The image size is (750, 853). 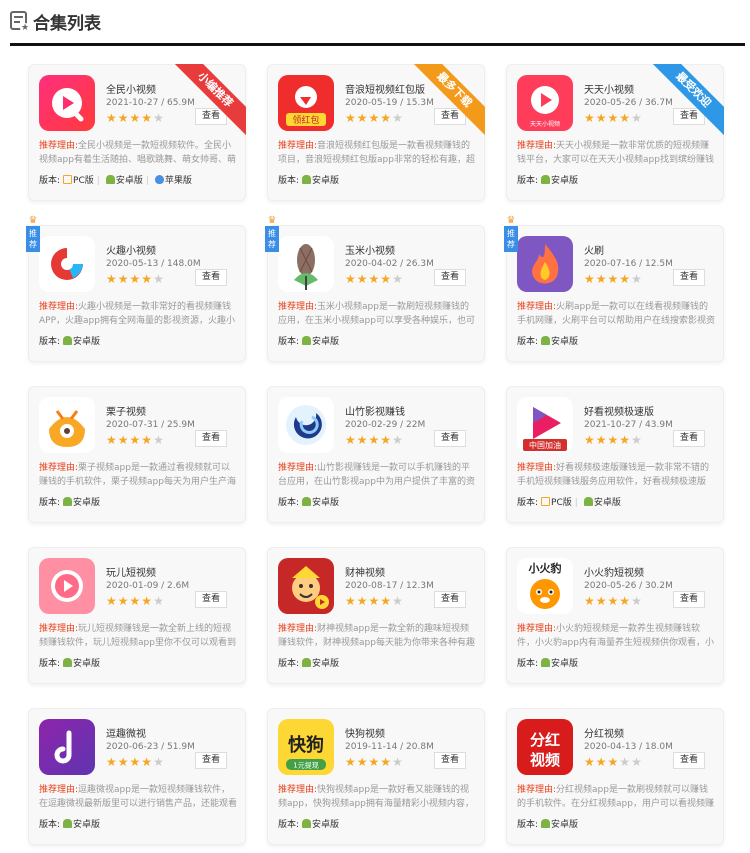 I want to click on fenhong-logo: 分红 视频, so click(x=545, y=747).